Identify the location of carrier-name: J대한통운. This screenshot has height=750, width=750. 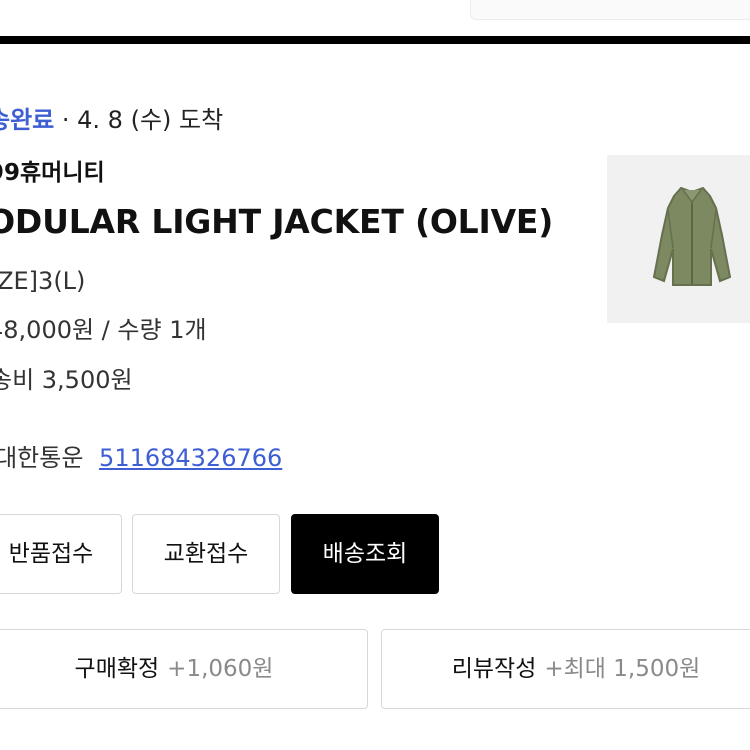
(42, 458).